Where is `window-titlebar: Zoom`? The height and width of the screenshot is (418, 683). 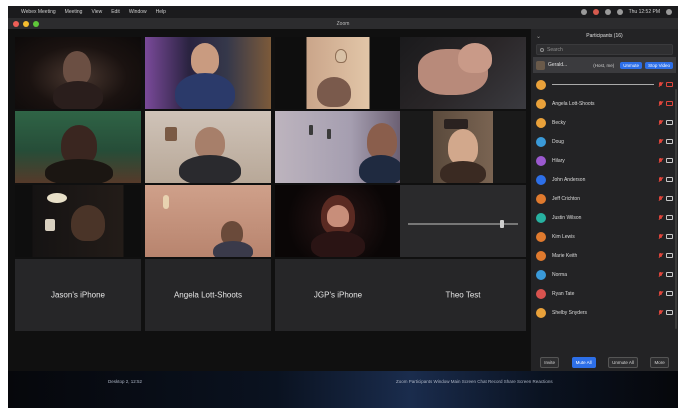 window-titlebar: Zoom is located at coordinates (343, 23).